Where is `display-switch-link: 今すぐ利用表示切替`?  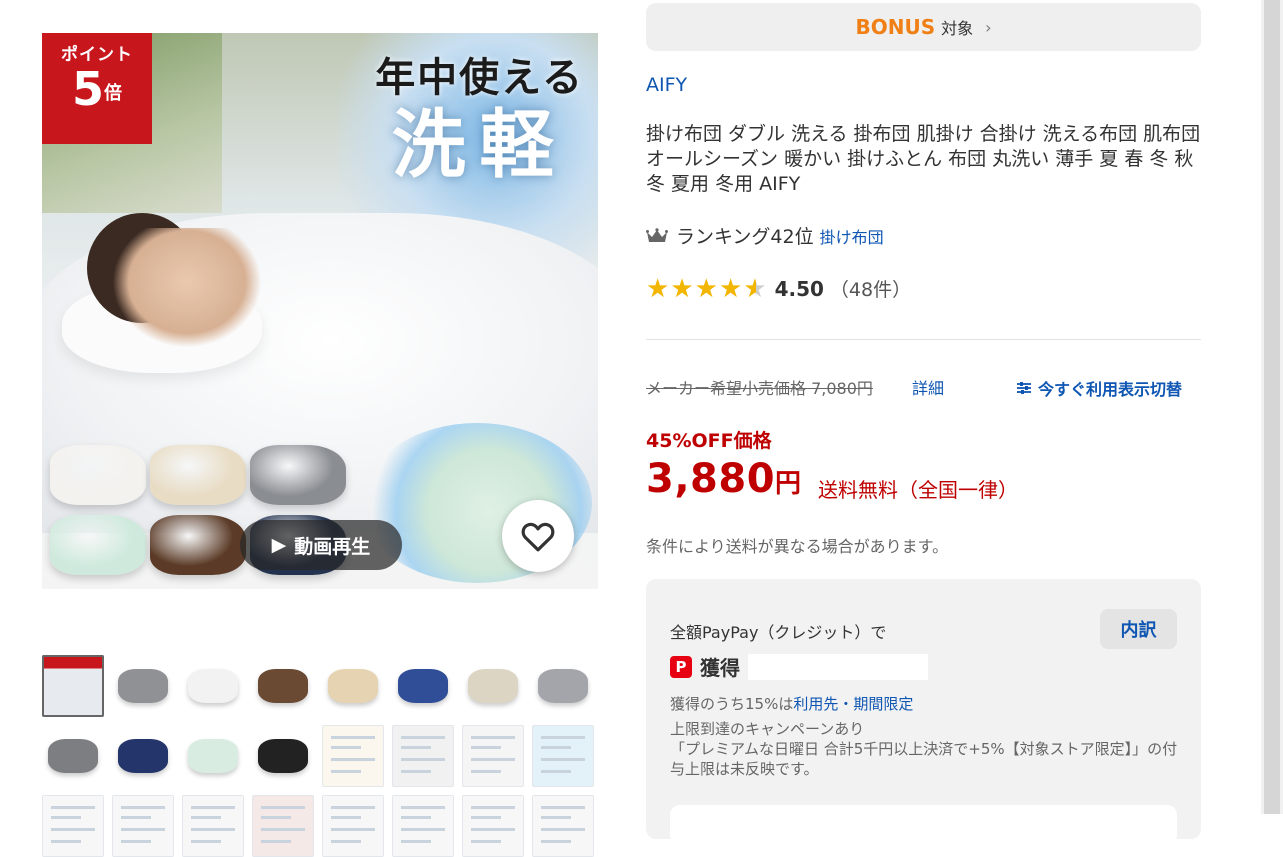 display-switch-link: 今すぐ利用表示切替 is located at coordinates (1099, 388).